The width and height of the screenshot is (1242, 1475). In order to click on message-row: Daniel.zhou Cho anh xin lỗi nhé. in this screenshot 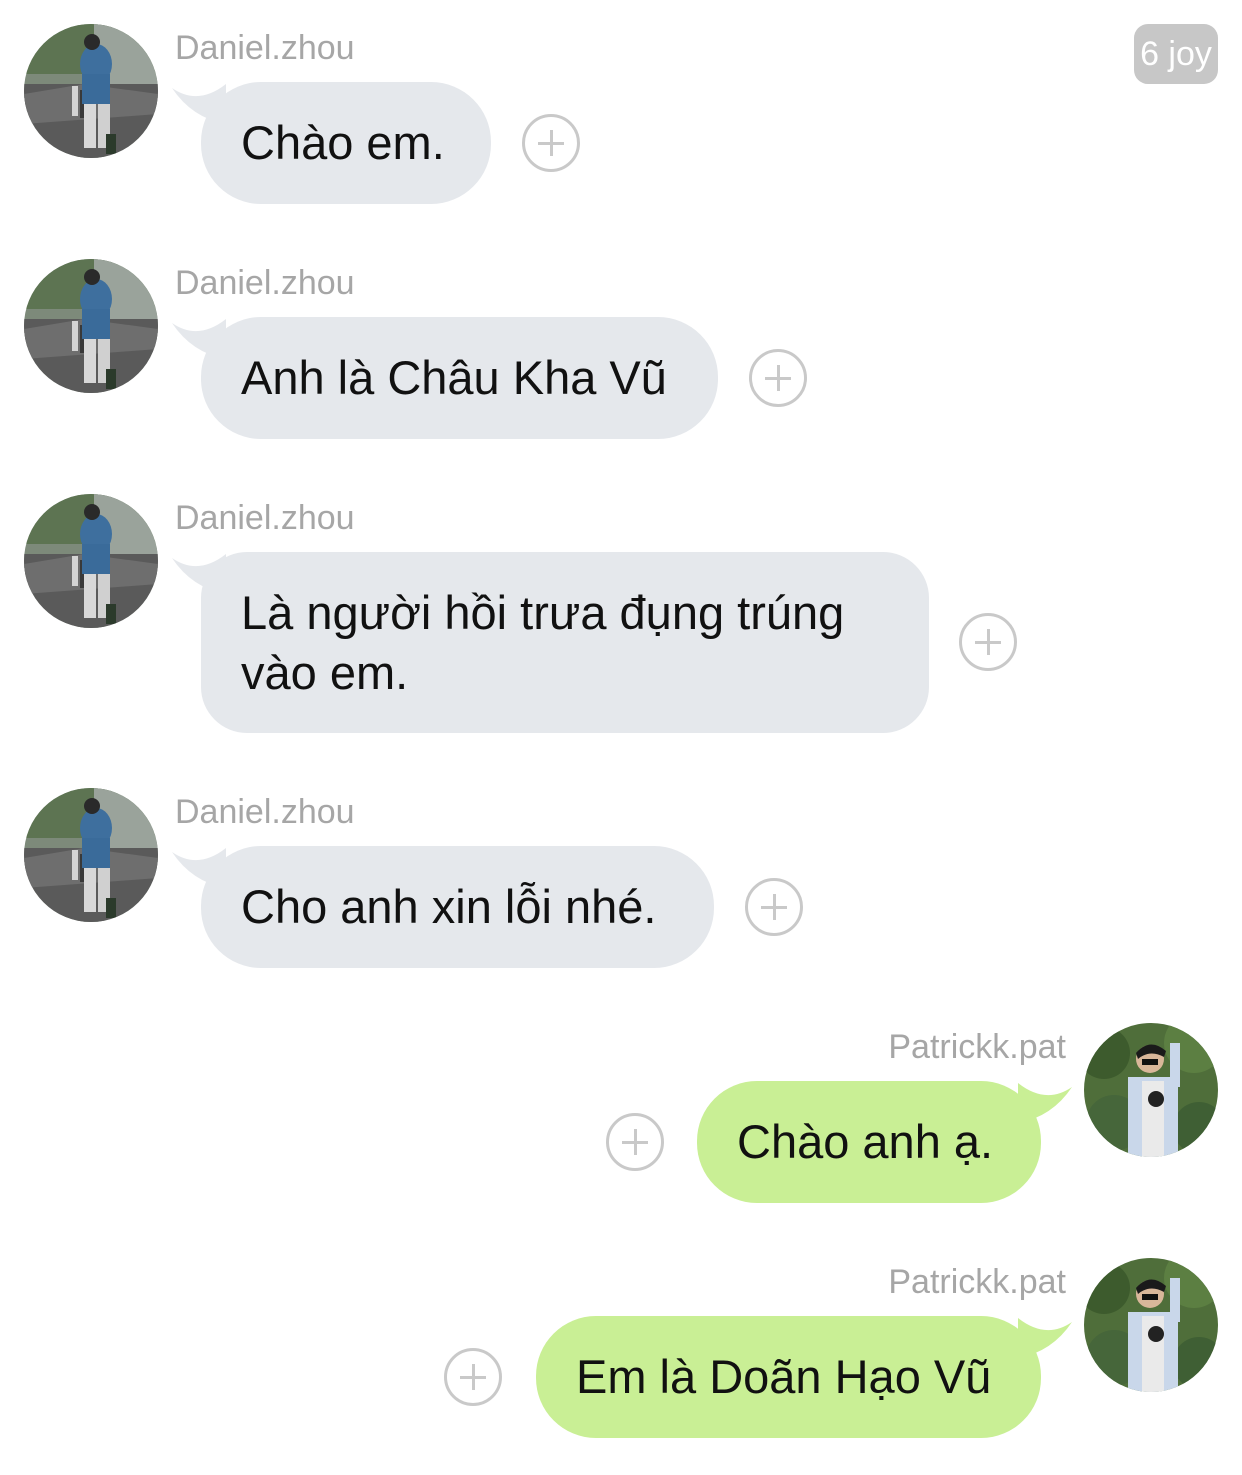, I will do `click(621, 883)`.